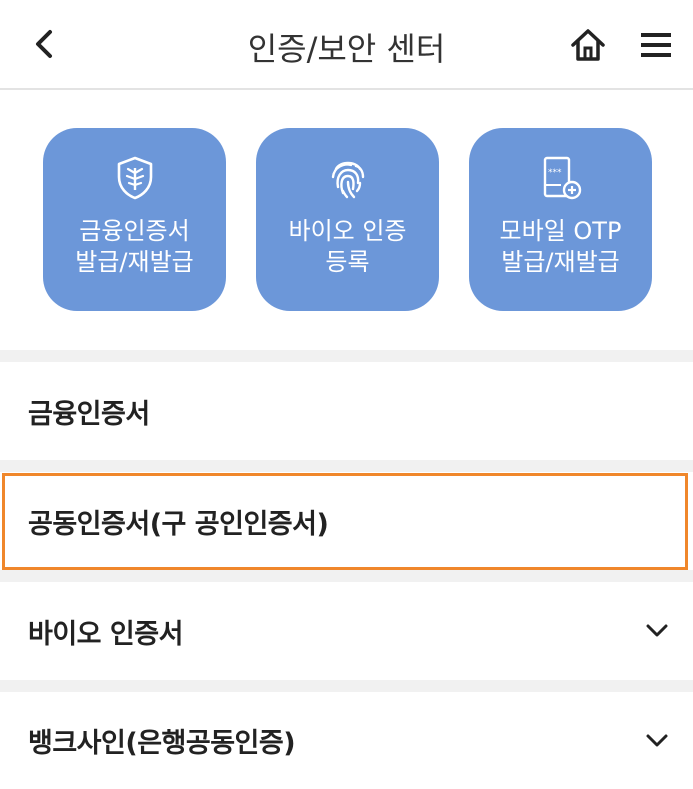 This screenshot has width=693, height=789. I want to click on mobile-otp-icon: ***, so click(561, 178).